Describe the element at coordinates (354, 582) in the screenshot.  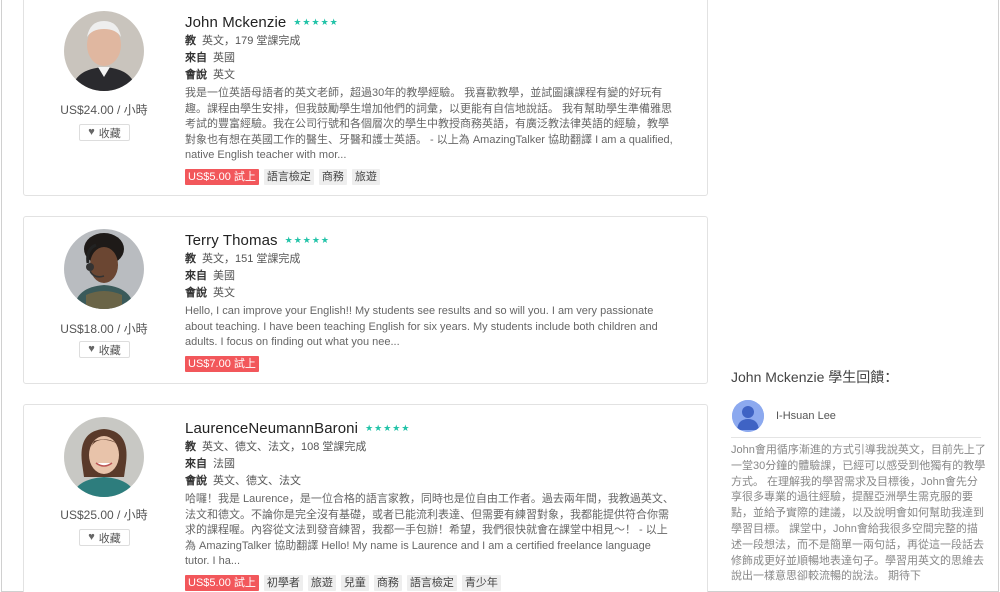
I see `tag: 兒童` at that location.